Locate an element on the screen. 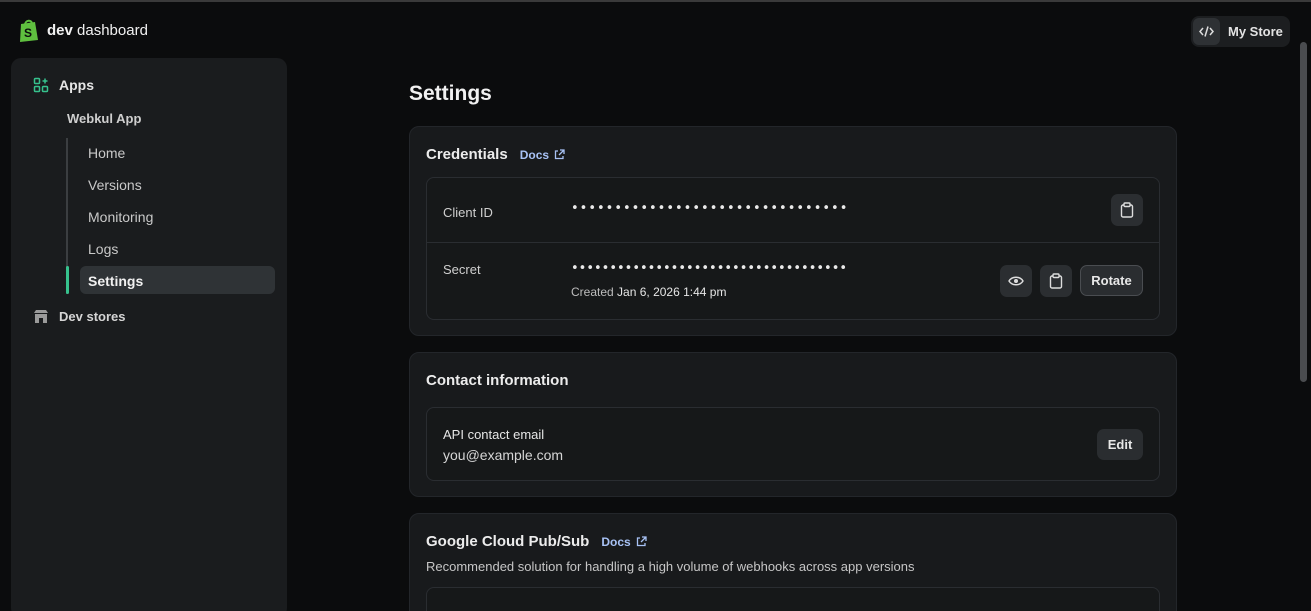 The height and width of the screenshot is (611, 1311). app-name-label: Webkul App is located at coordinates (104, 118).